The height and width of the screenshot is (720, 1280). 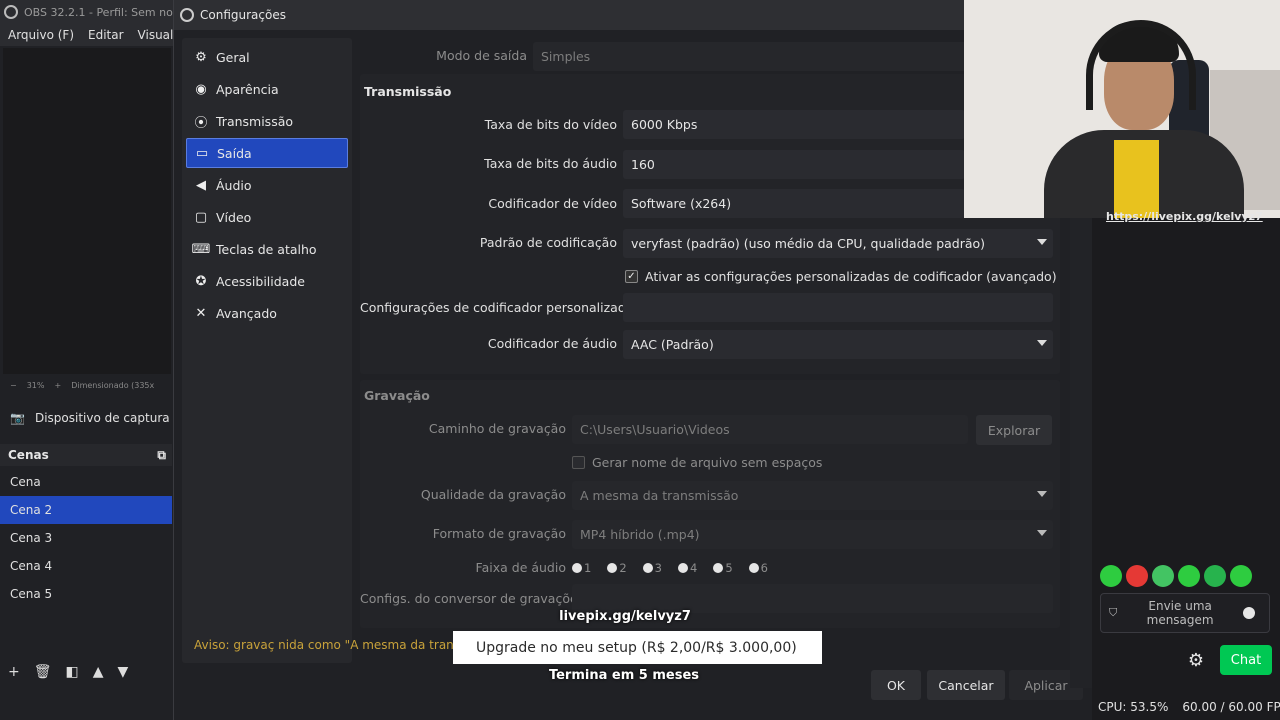 What do you see at coordinates (758, 568) in the screenshot?
I see `audio-track-radio: 6` at bounding box center [758, 568].